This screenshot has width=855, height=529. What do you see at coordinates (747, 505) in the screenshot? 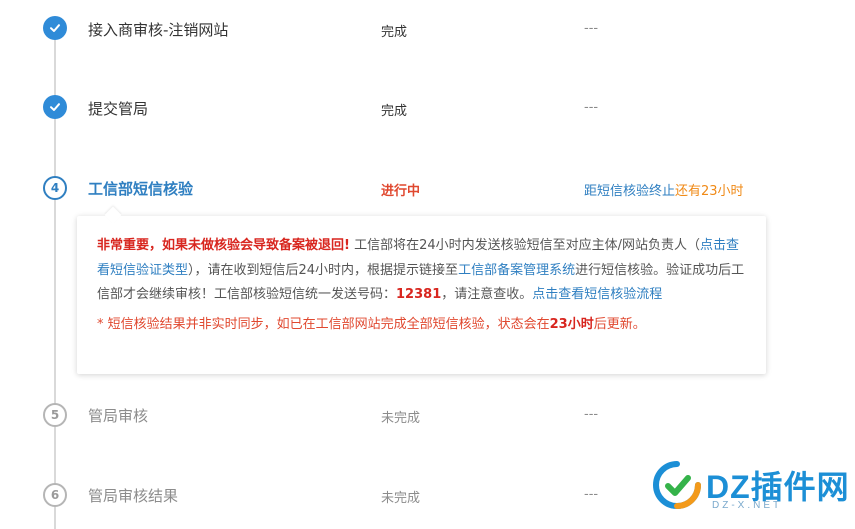
I see `watermark-url: DZ-X.NET` at bounding box center [747, 505].